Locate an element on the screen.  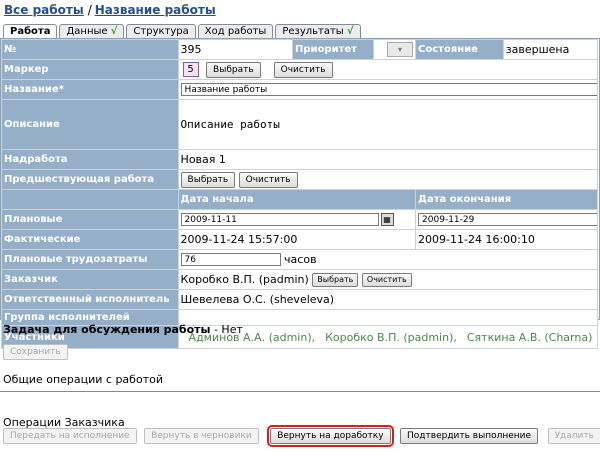
predecessor-label: Предшествующая работа is located at coordinates (90, 179).